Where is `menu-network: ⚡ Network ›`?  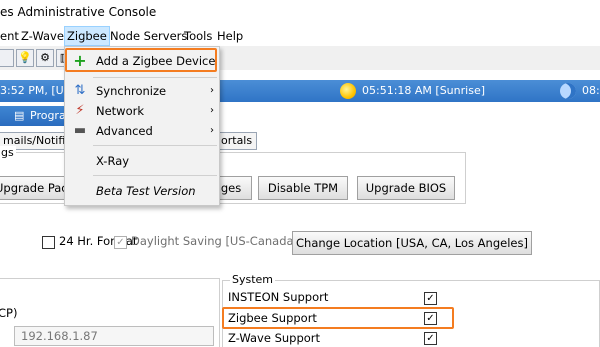
menu-network: ⚡ Network › is located at coordinates (142, 111).